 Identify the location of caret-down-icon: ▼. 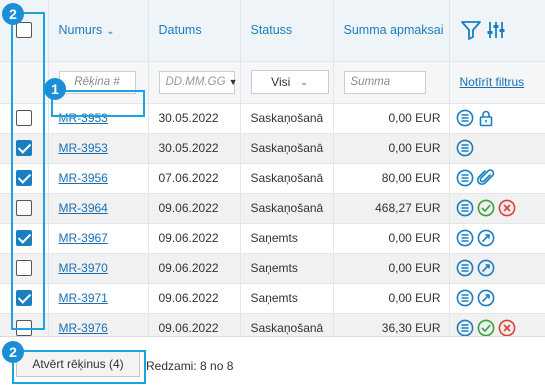
(233, 82).